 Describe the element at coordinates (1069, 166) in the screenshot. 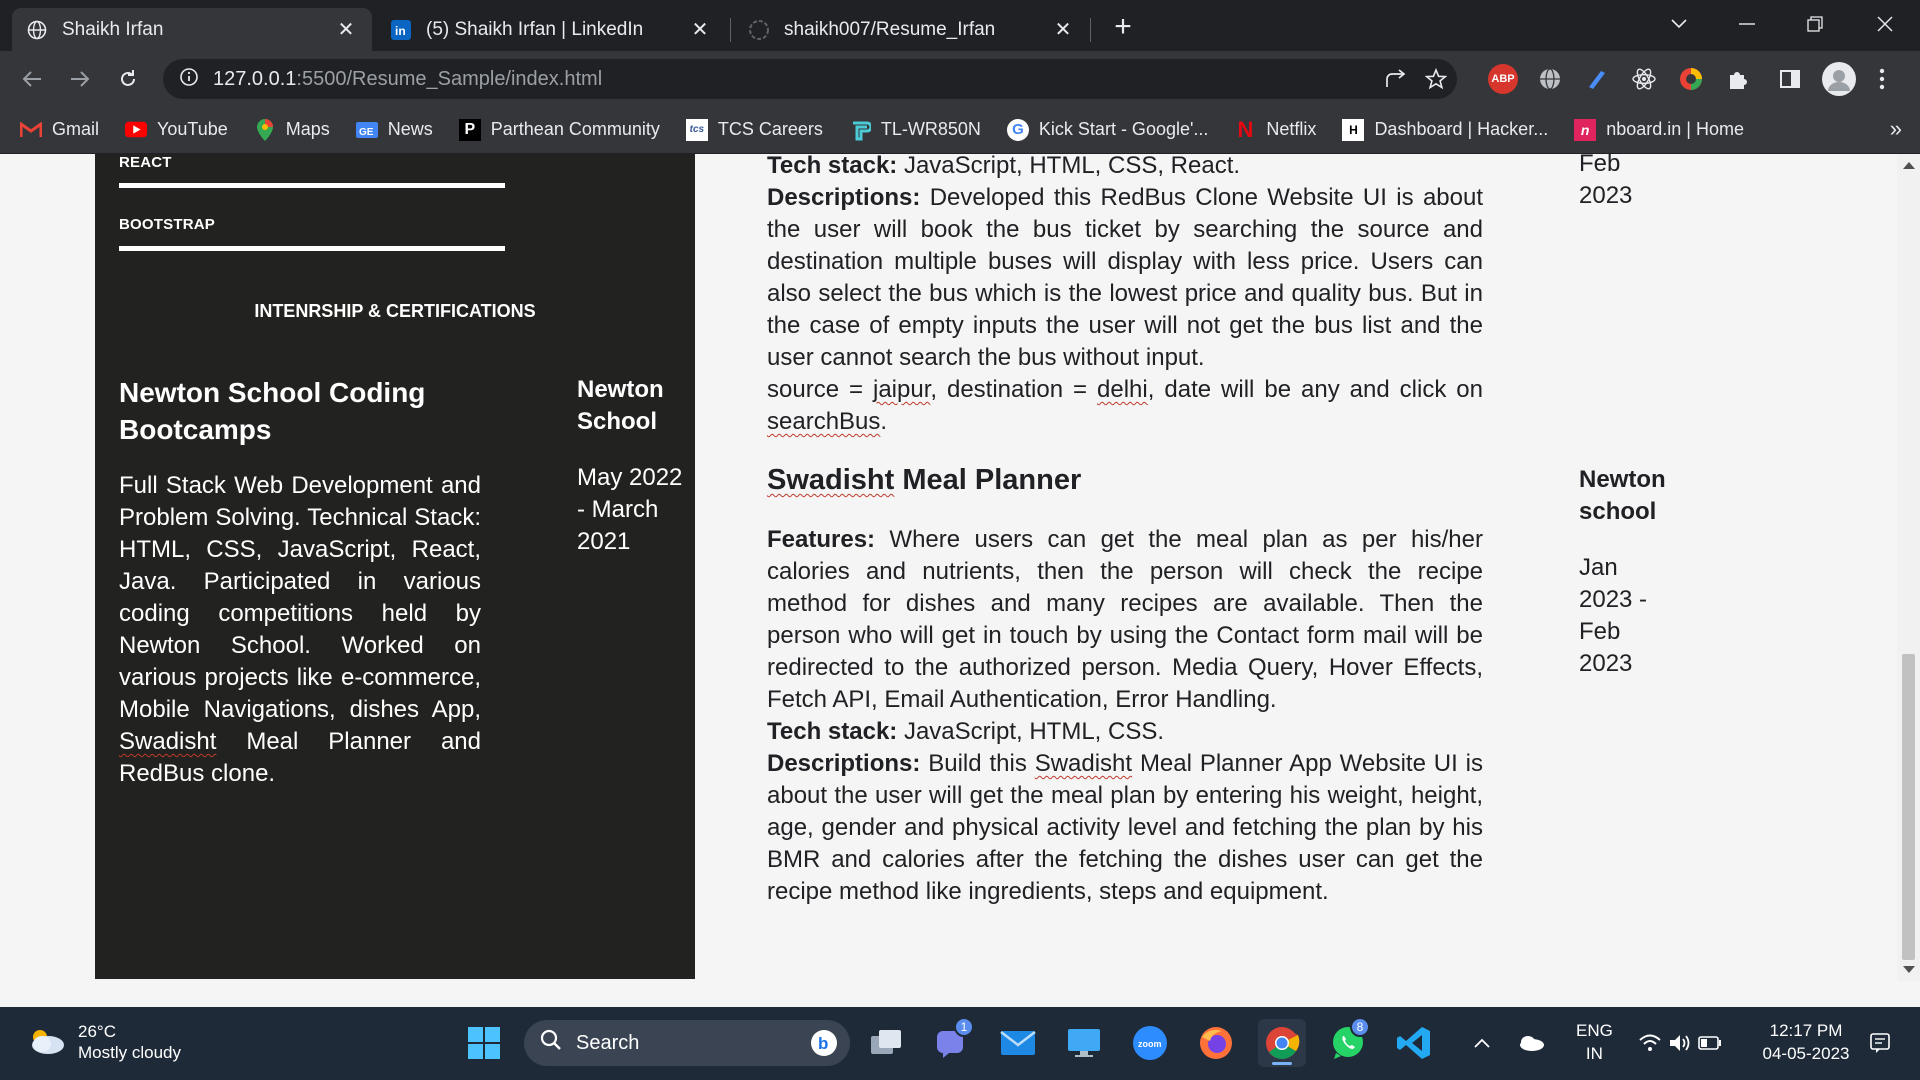

I see `tech-stack-value: JavaScript, HTML, CSS, React.` at that location.